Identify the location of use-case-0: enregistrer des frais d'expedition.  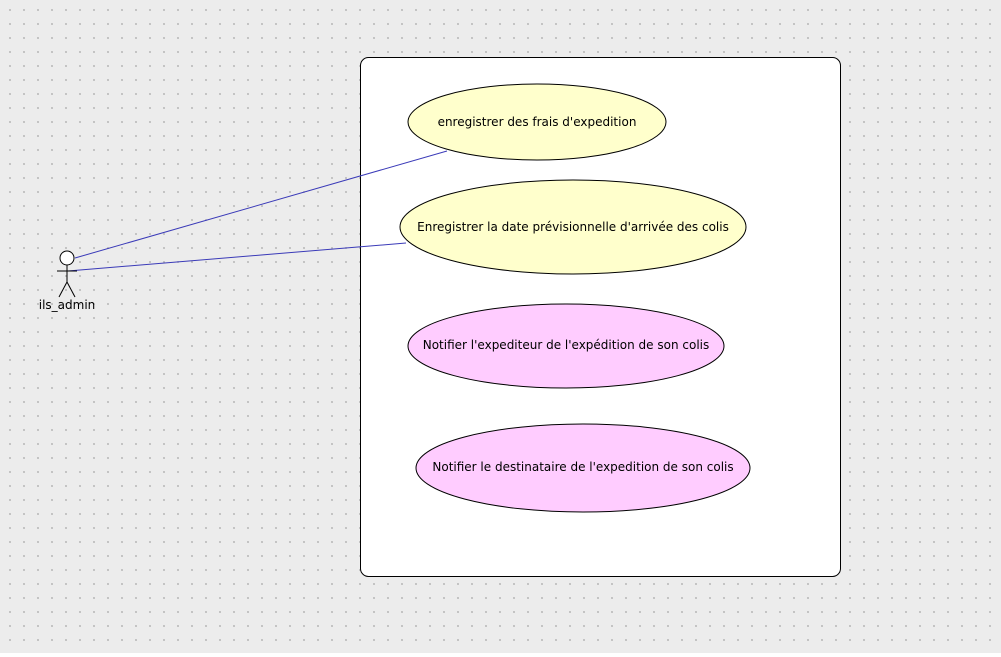
(537, 122).